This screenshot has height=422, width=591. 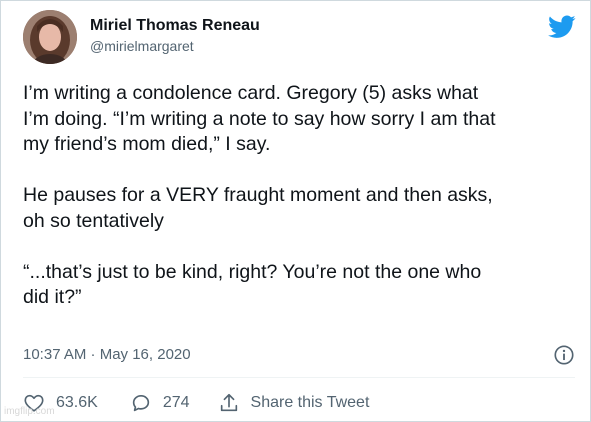 What do you see at coordinates (160, 403) in the screenshot?
I see `reply-button: 274` at bounding box center [160, 403].